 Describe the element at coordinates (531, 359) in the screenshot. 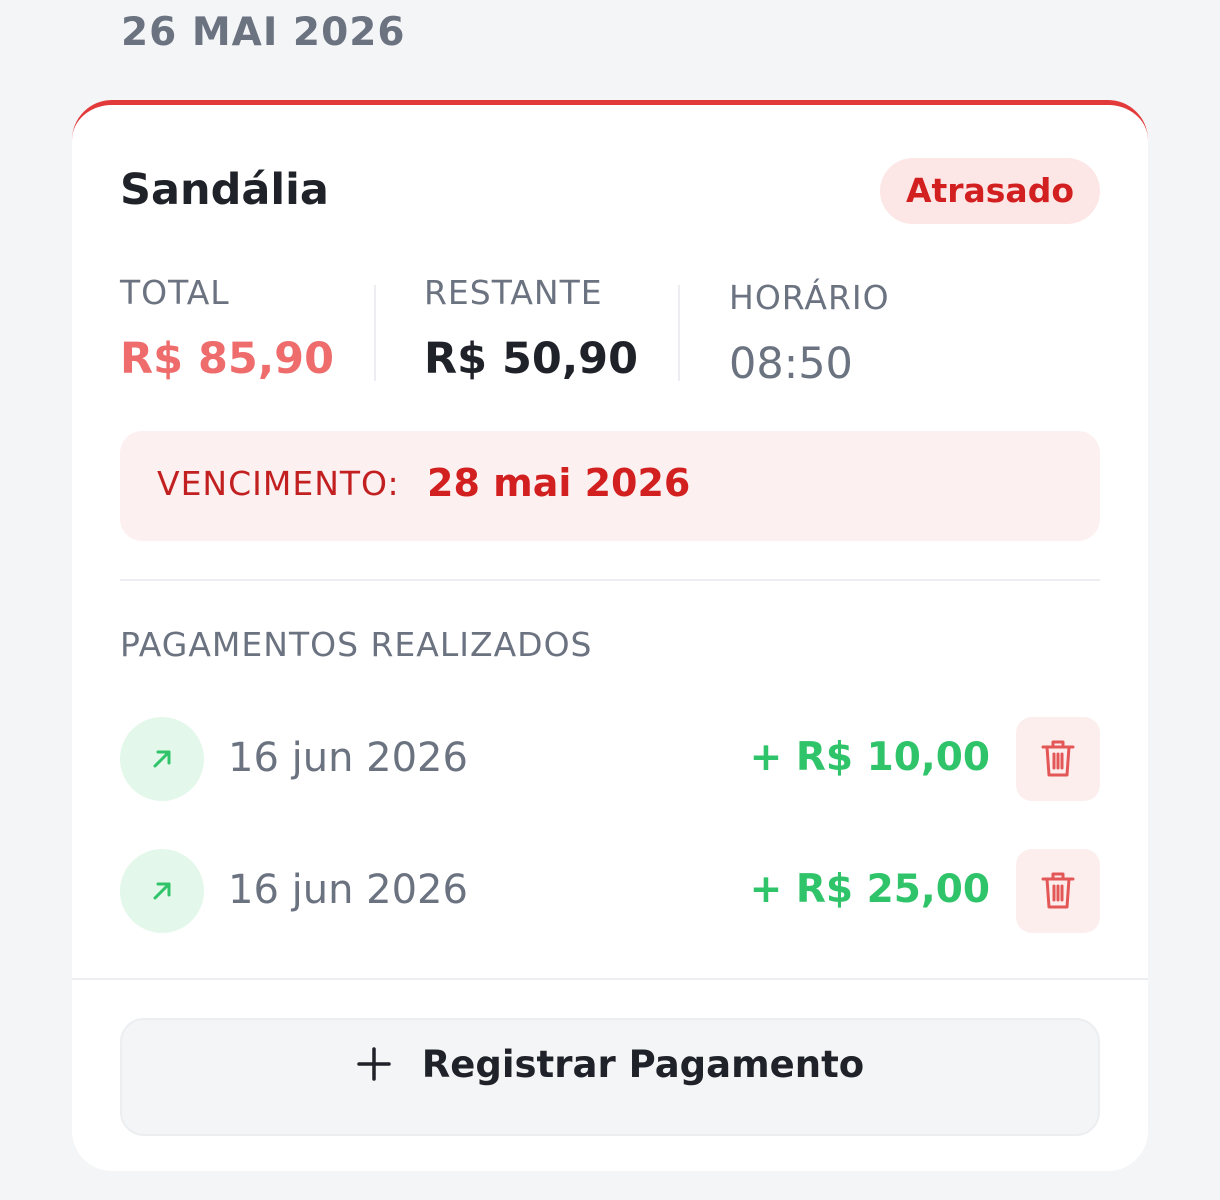

I see `remaining-value: R$ 50,90` at that location.